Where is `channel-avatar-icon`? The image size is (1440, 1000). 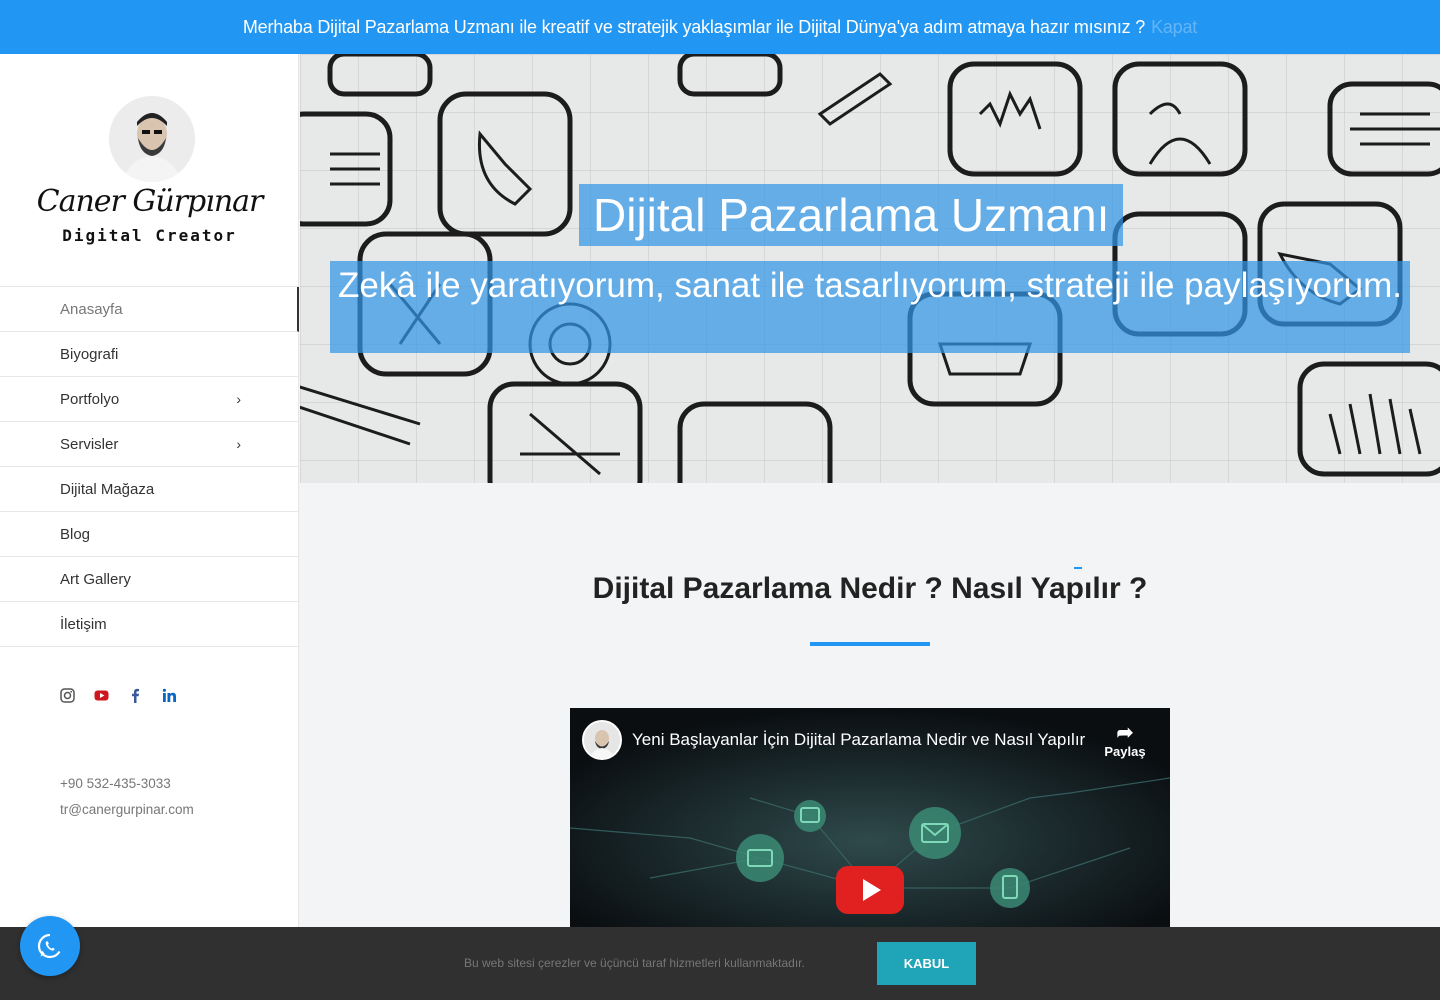 channel-avatar-icon is located at coordinates (602, 740).